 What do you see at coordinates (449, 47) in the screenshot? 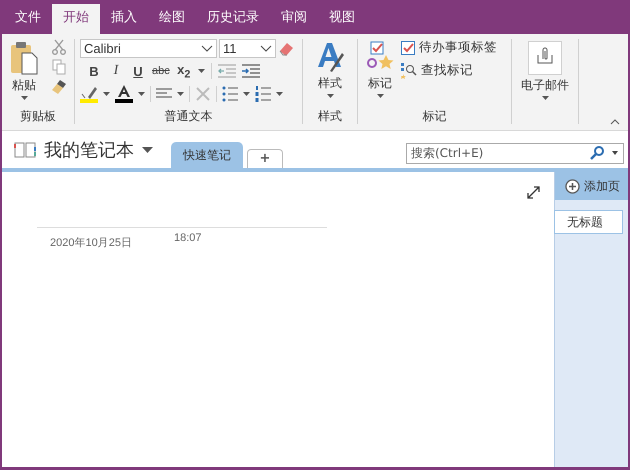
I see `todo-tag-button: 待办事项标签` at bounding box center [449, 47].